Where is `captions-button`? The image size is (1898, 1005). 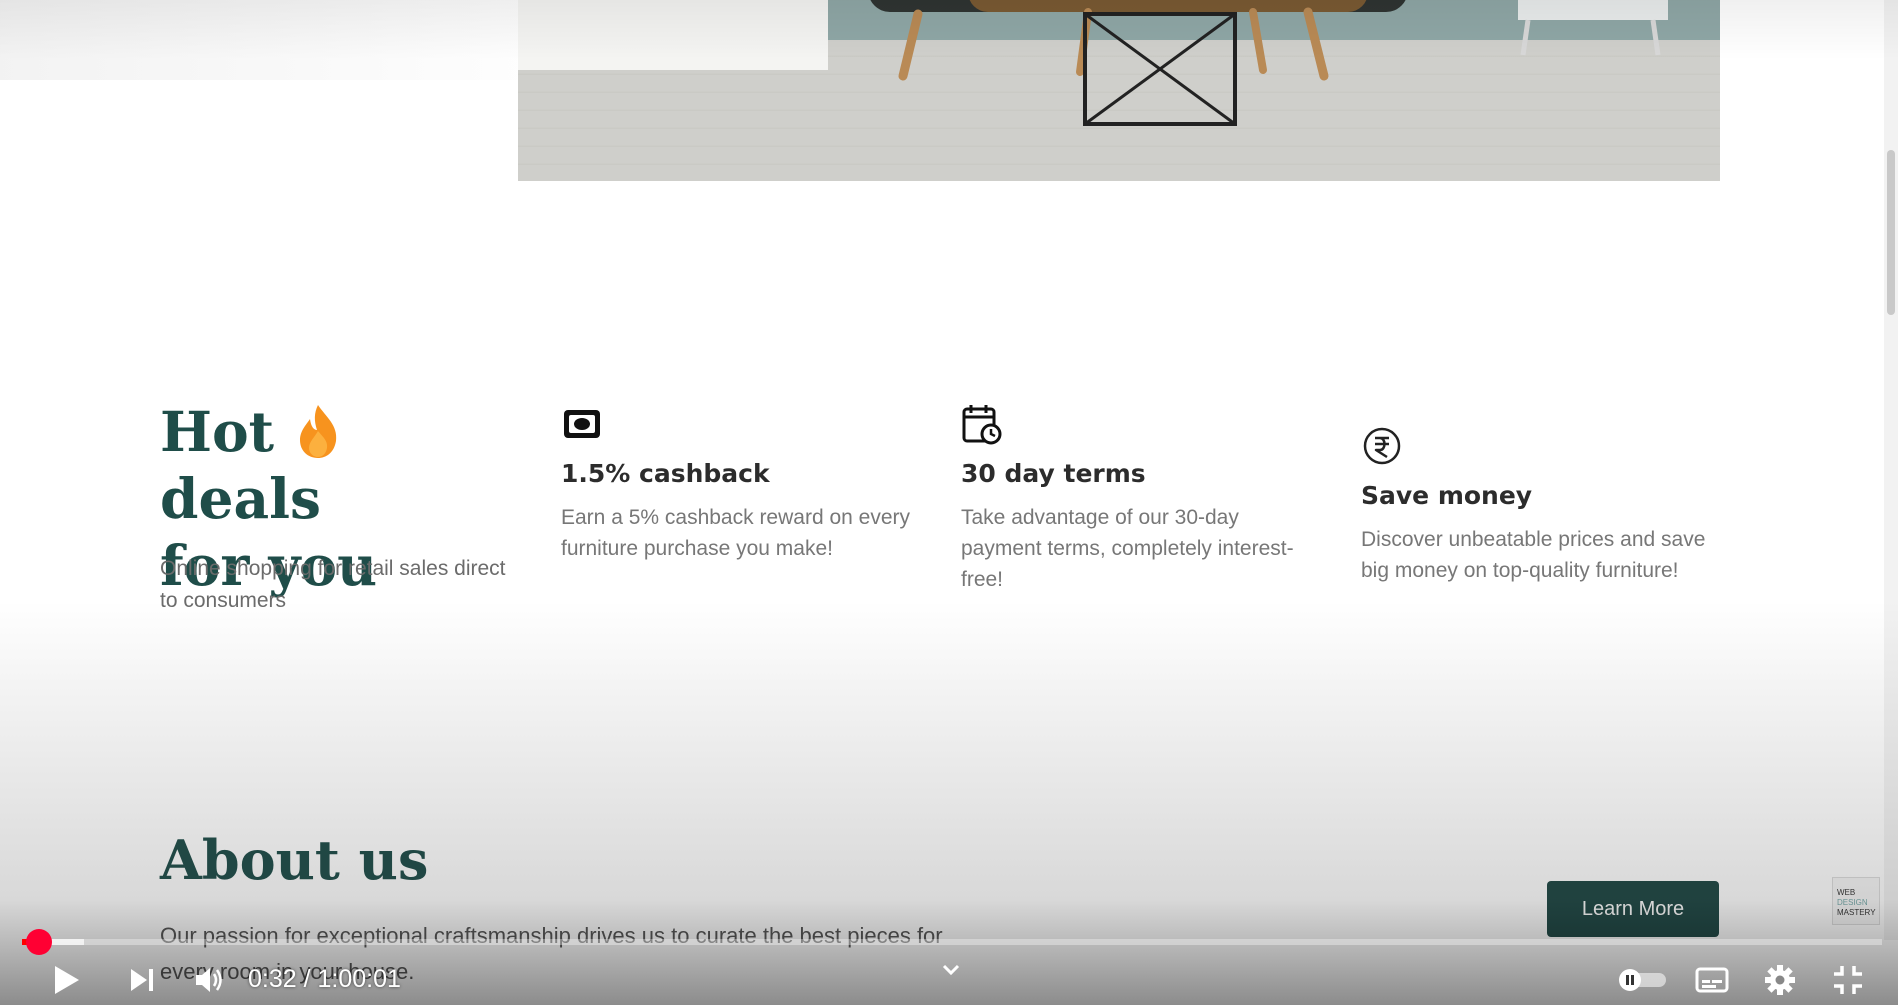 captions-button is located at coordinates (1712, 980).